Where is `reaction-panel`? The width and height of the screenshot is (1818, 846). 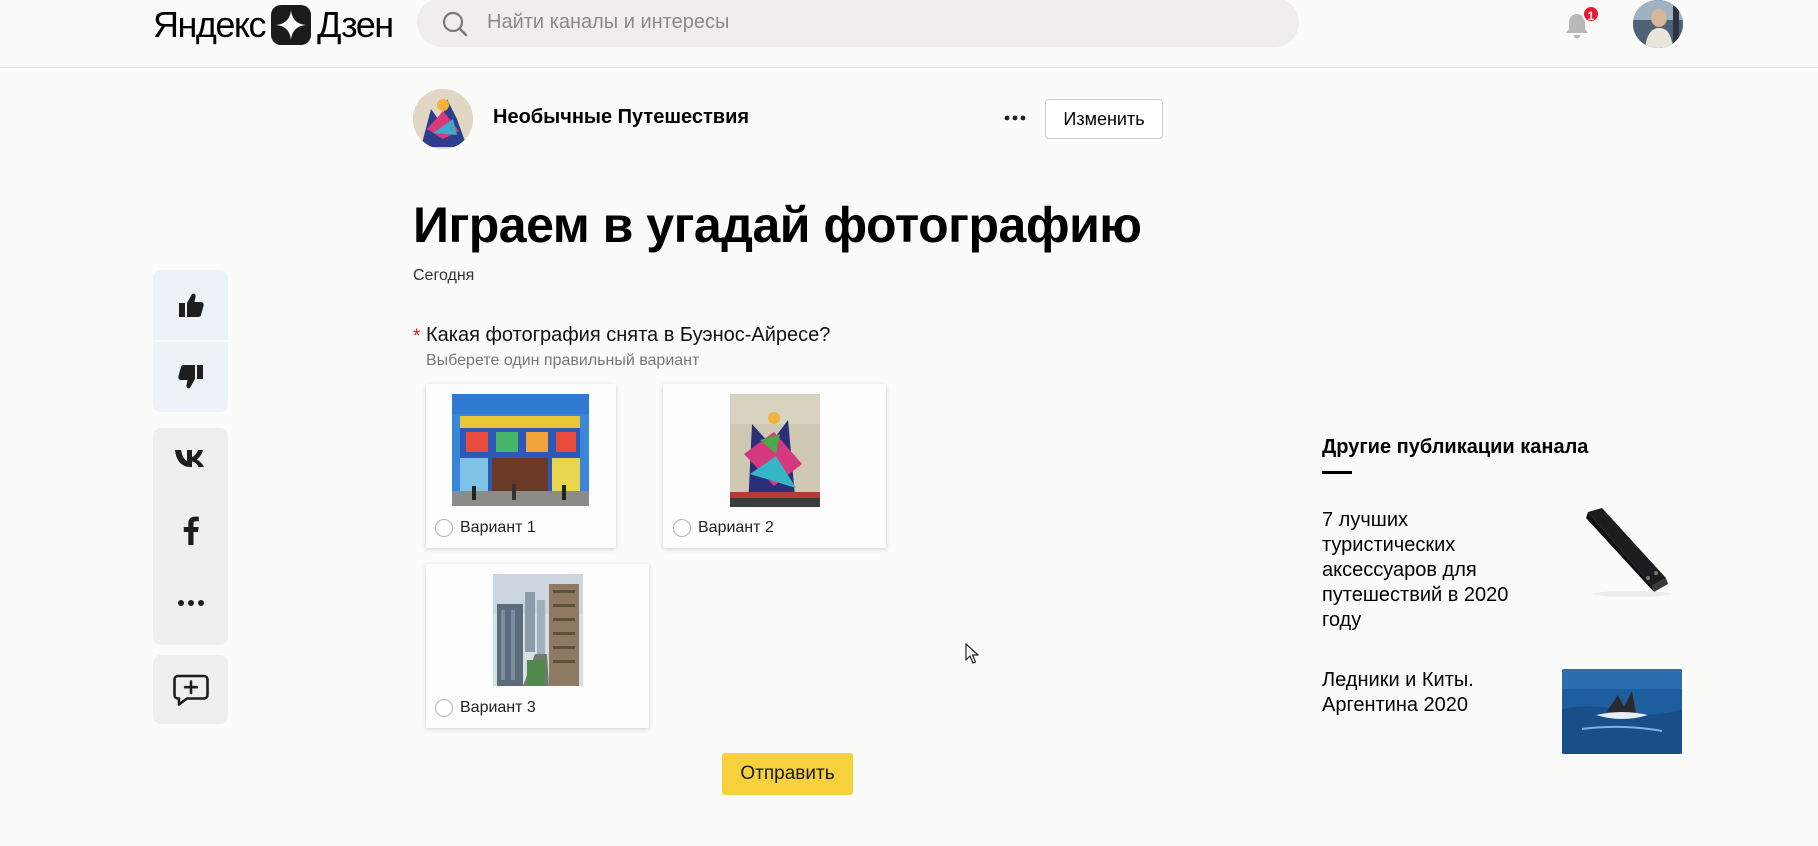
reaction-panel is located at coordinates (190, 341).